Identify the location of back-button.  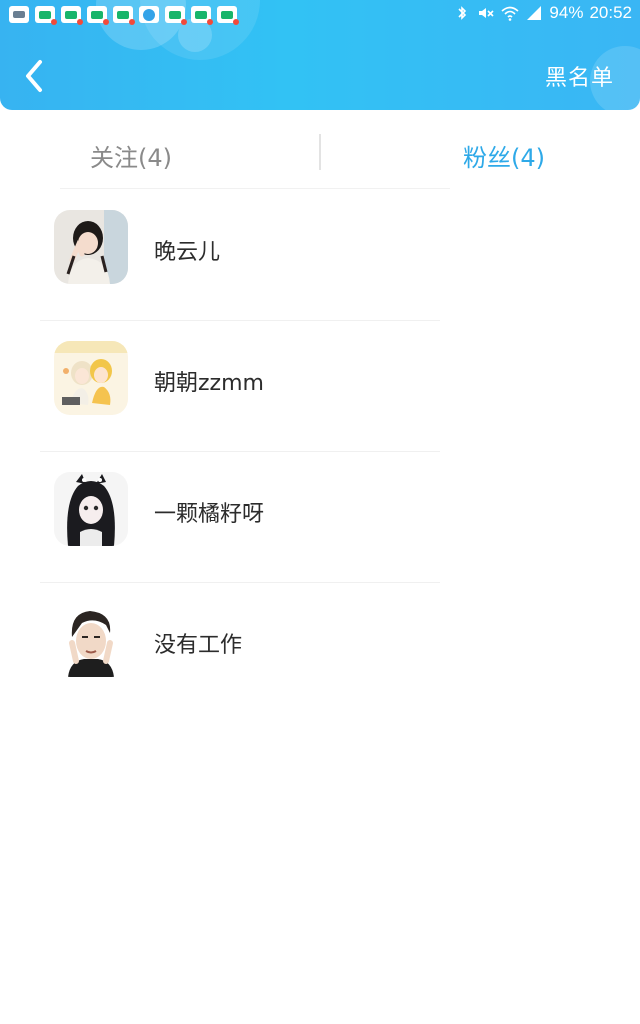
(36, 76).